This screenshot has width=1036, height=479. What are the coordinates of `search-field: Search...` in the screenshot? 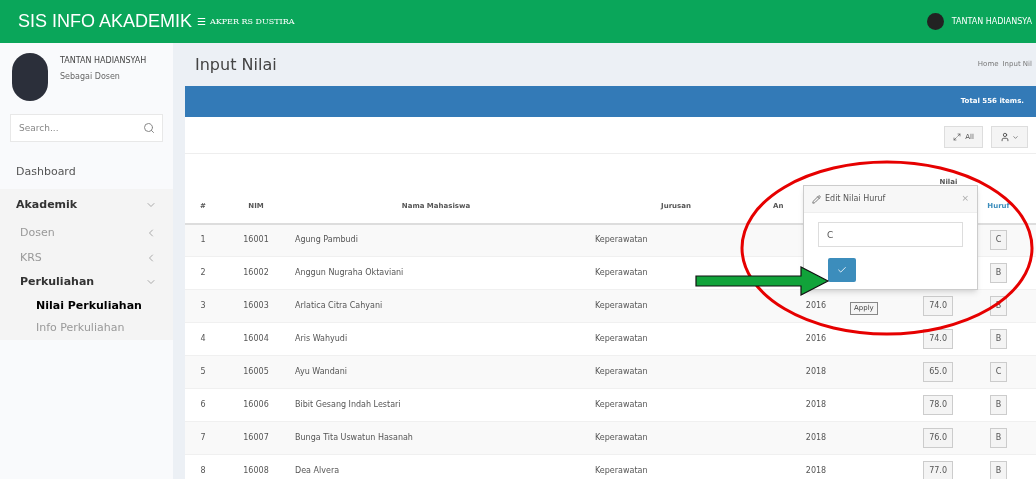 It's located at (86, 128).